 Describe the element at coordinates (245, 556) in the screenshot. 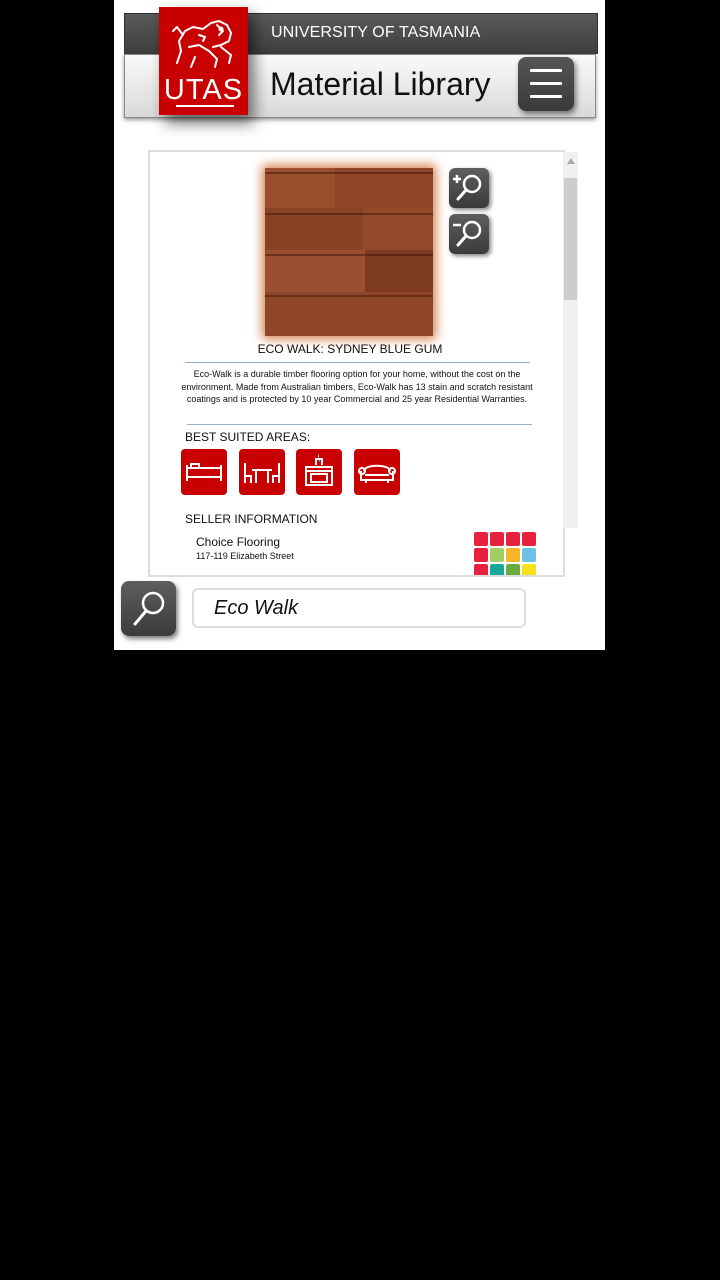

I see `seller-address: 117-119 Elizabeth Street` at that location.